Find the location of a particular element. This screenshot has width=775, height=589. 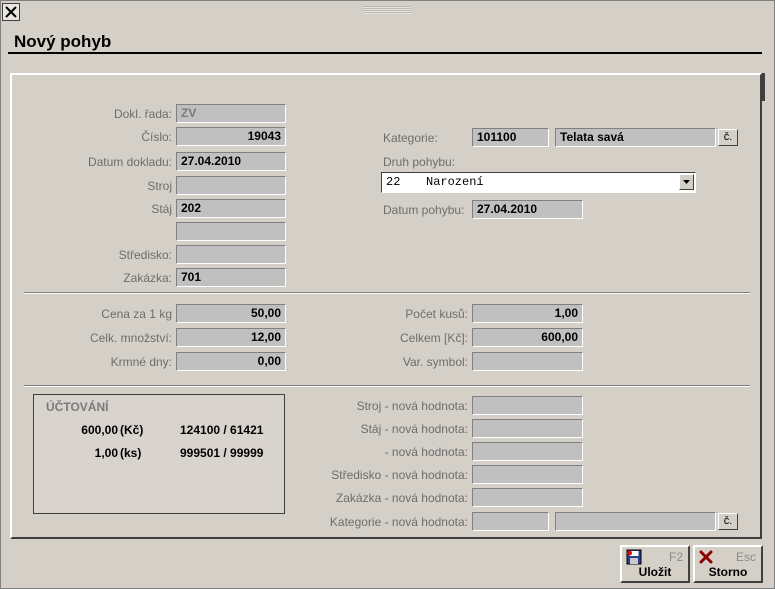

druh-pohybu-name: Narození is located at coordinates (455, 182).